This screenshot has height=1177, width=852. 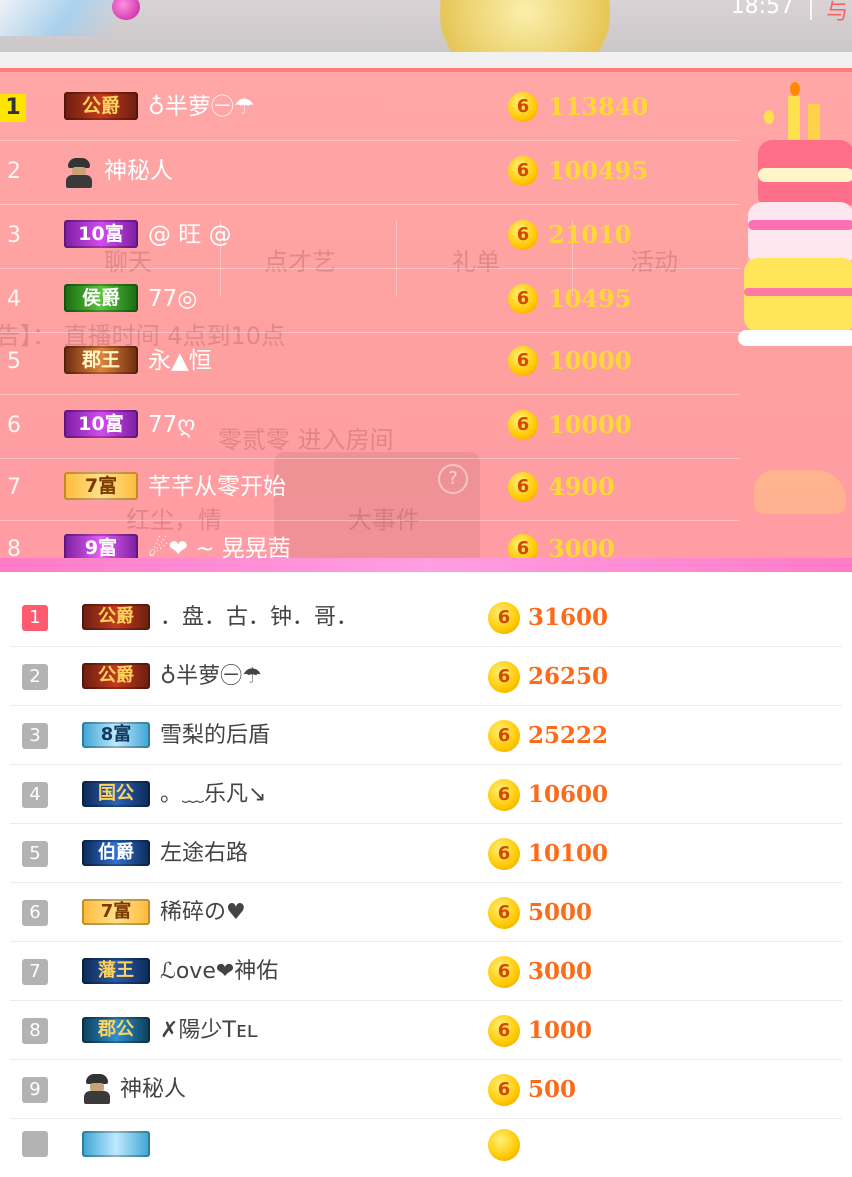 I want to click on top-list-row: 5 郡王 永▲恒 6 10000, so click(x=370, y=363).